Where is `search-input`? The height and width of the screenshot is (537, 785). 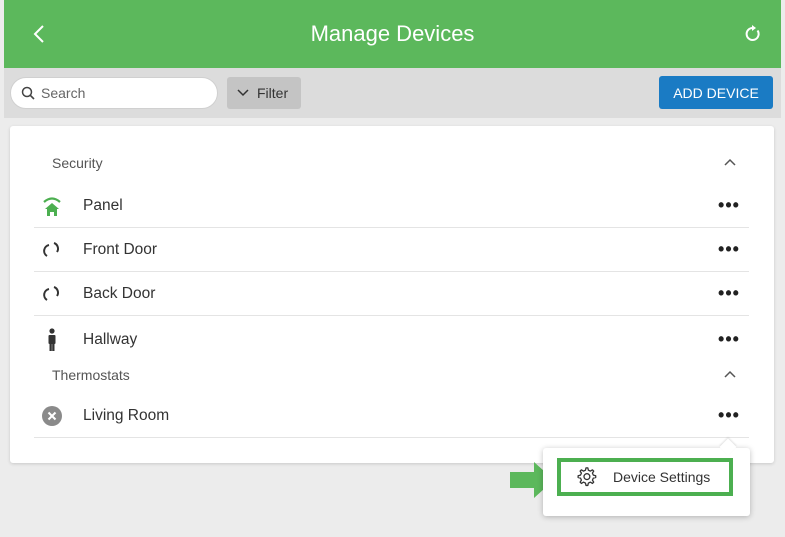 search-input is located at coordinates (121, 93).